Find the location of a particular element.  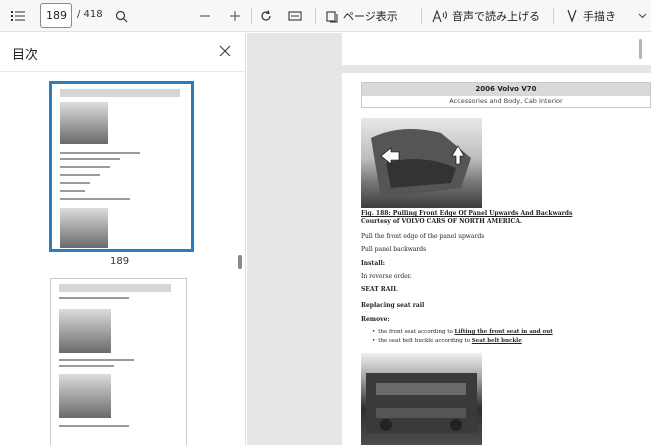

page-thumbnail is located at coordinates (118, 361).